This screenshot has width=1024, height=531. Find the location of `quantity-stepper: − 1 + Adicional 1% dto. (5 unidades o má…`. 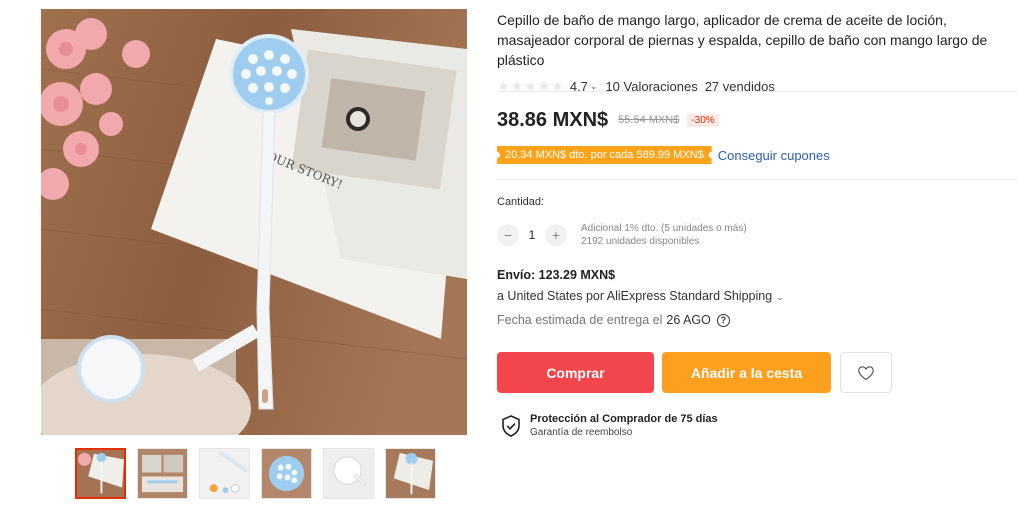

quantity-stepper: − 1 + Adicional 1% dto. (5 unidades o má… is located at coordinates (622, 235).